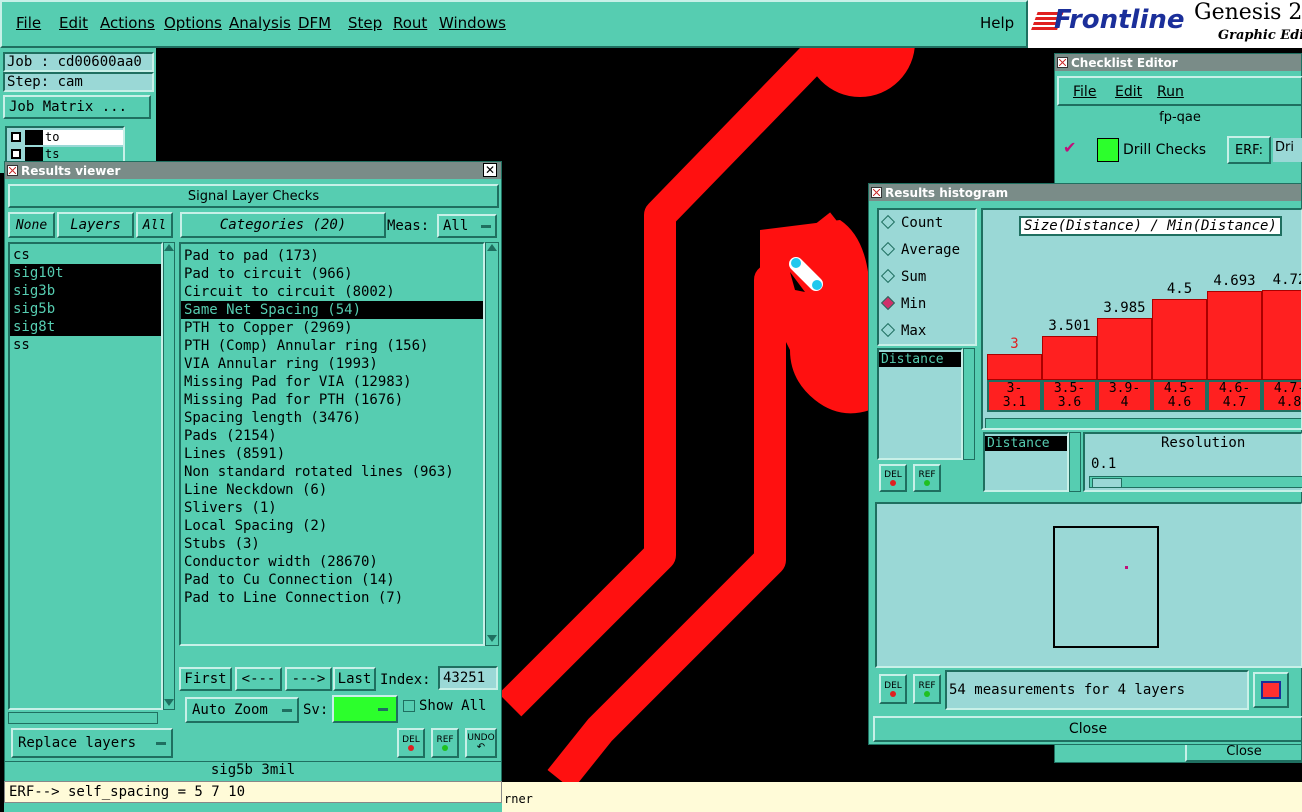  Describe the element at coordinates (332, 292) in the screenshot. I see `category-list-item: Circuit to circuit (8002)` at that location.